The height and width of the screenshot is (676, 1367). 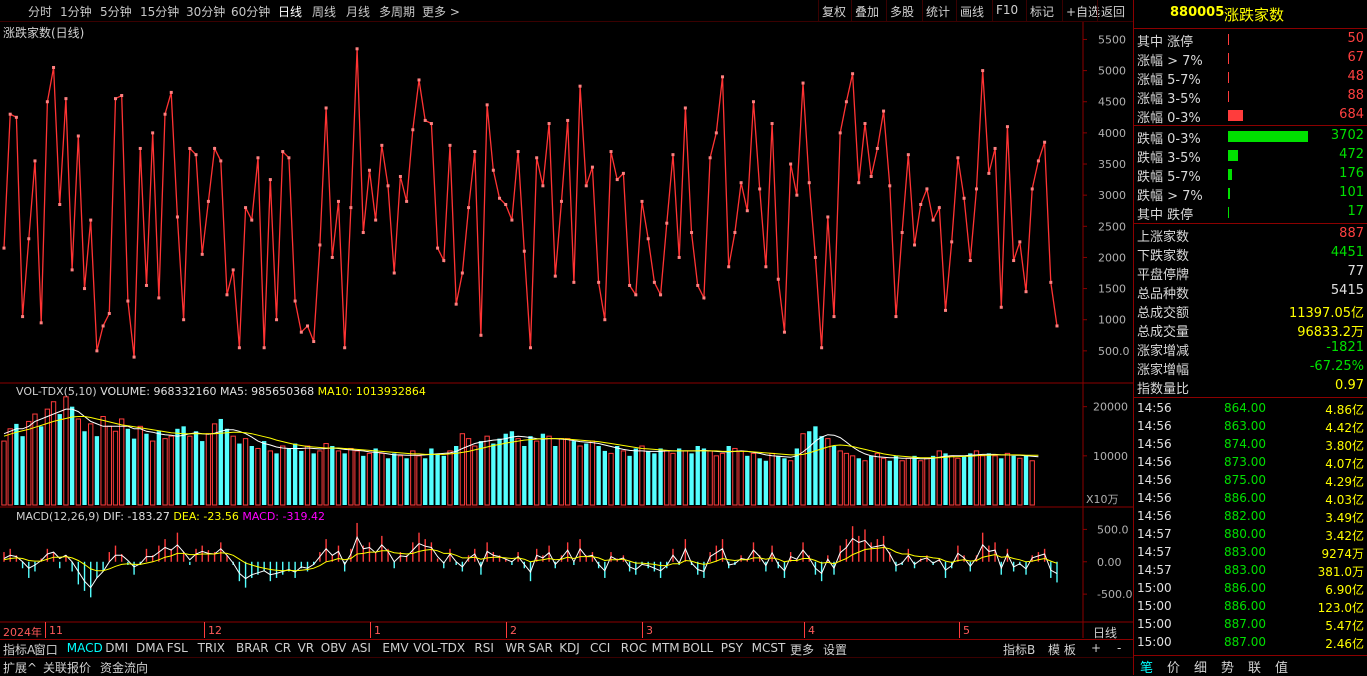 I want to click on indicator-tab-16: SAR, so click(x=540, y=649).